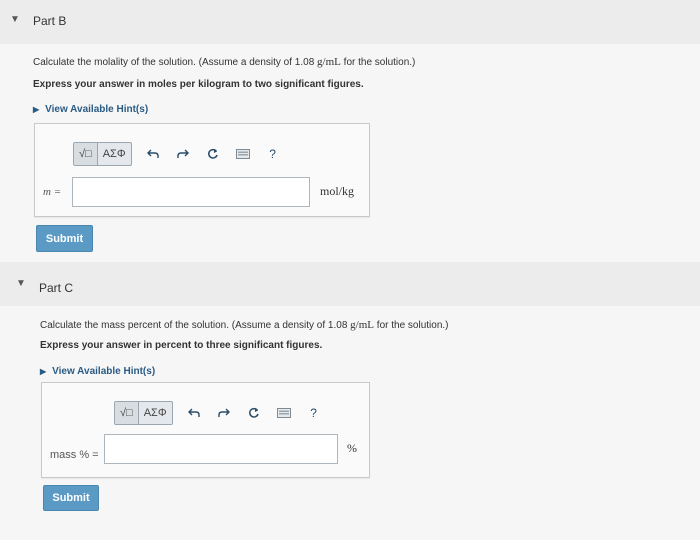  Describe the element at coordinates (90, 109) in the screenshot. I see `part-b-hint-link: ▶ View Available Hint(s)` at that location.